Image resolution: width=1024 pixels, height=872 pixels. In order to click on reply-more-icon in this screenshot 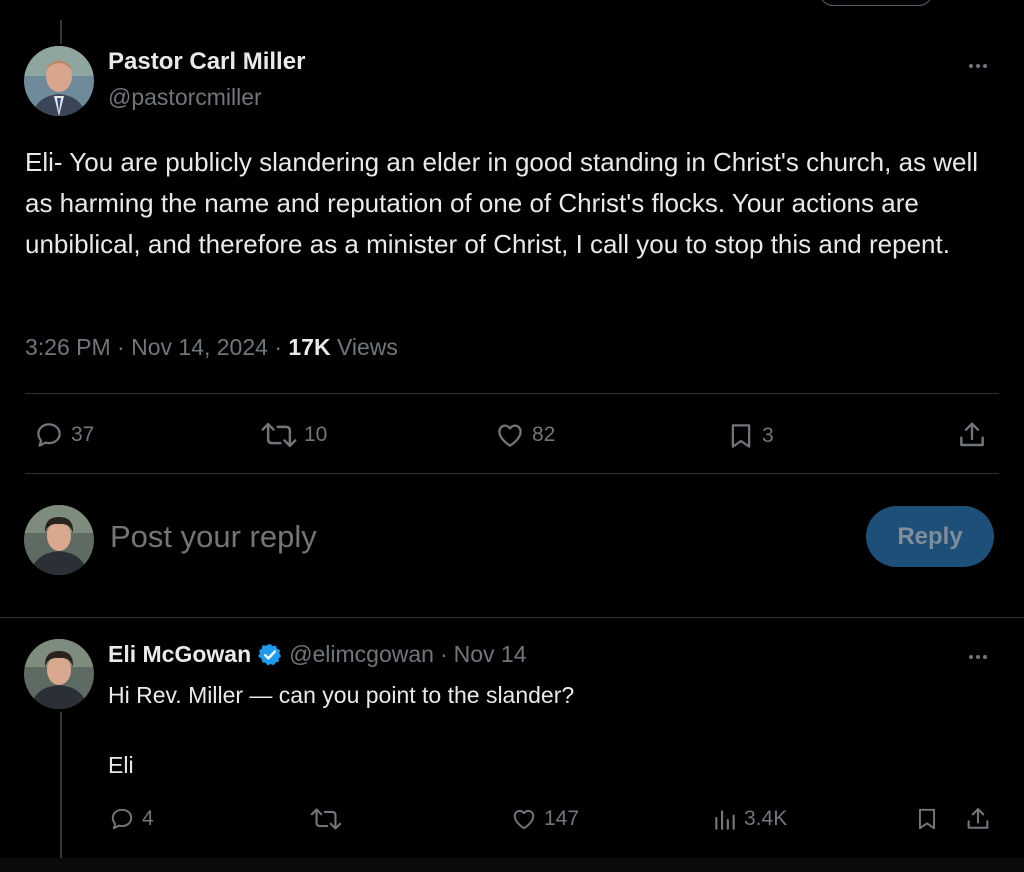, I will do `click(978, 657)`.